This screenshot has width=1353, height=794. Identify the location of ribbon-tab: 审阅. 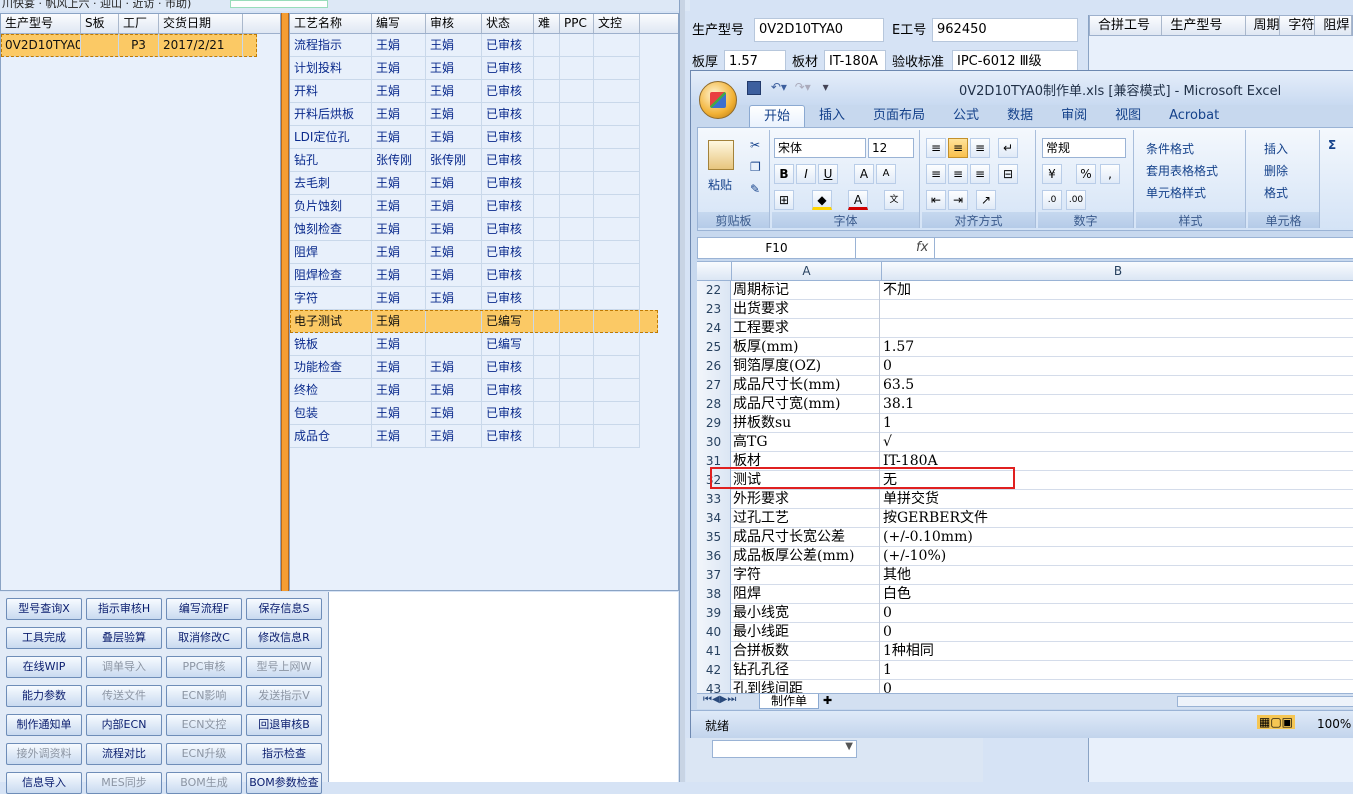
(1074, 116).